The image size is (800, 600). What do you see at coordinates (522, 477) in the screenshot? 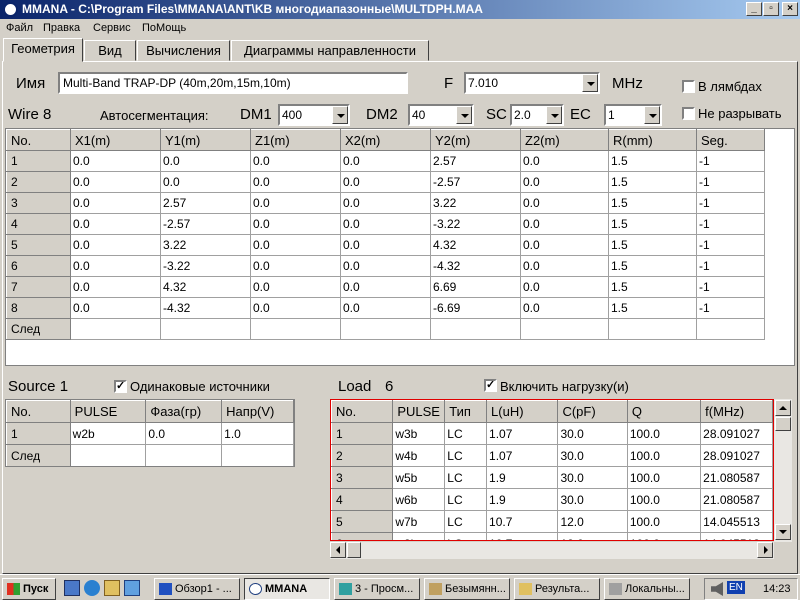
I see `load-cell: 1.9` at bounding box center [522, 477].